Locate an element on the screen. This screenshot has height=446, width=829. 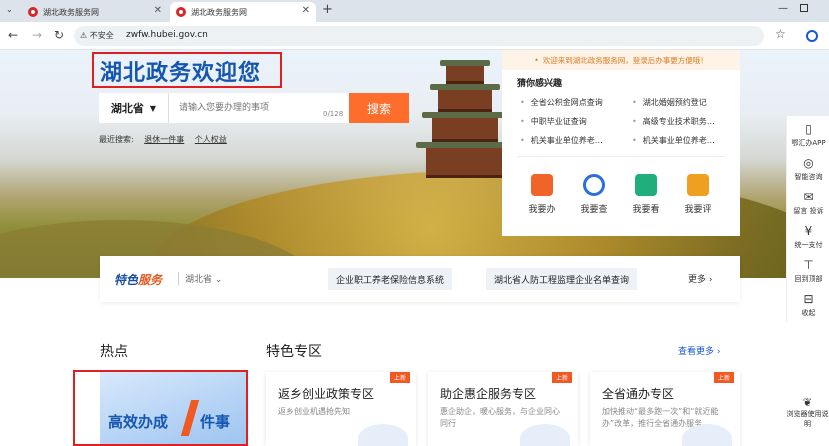
rail-collapse: ⊟ 收起 is located at coordinates (808, 305).